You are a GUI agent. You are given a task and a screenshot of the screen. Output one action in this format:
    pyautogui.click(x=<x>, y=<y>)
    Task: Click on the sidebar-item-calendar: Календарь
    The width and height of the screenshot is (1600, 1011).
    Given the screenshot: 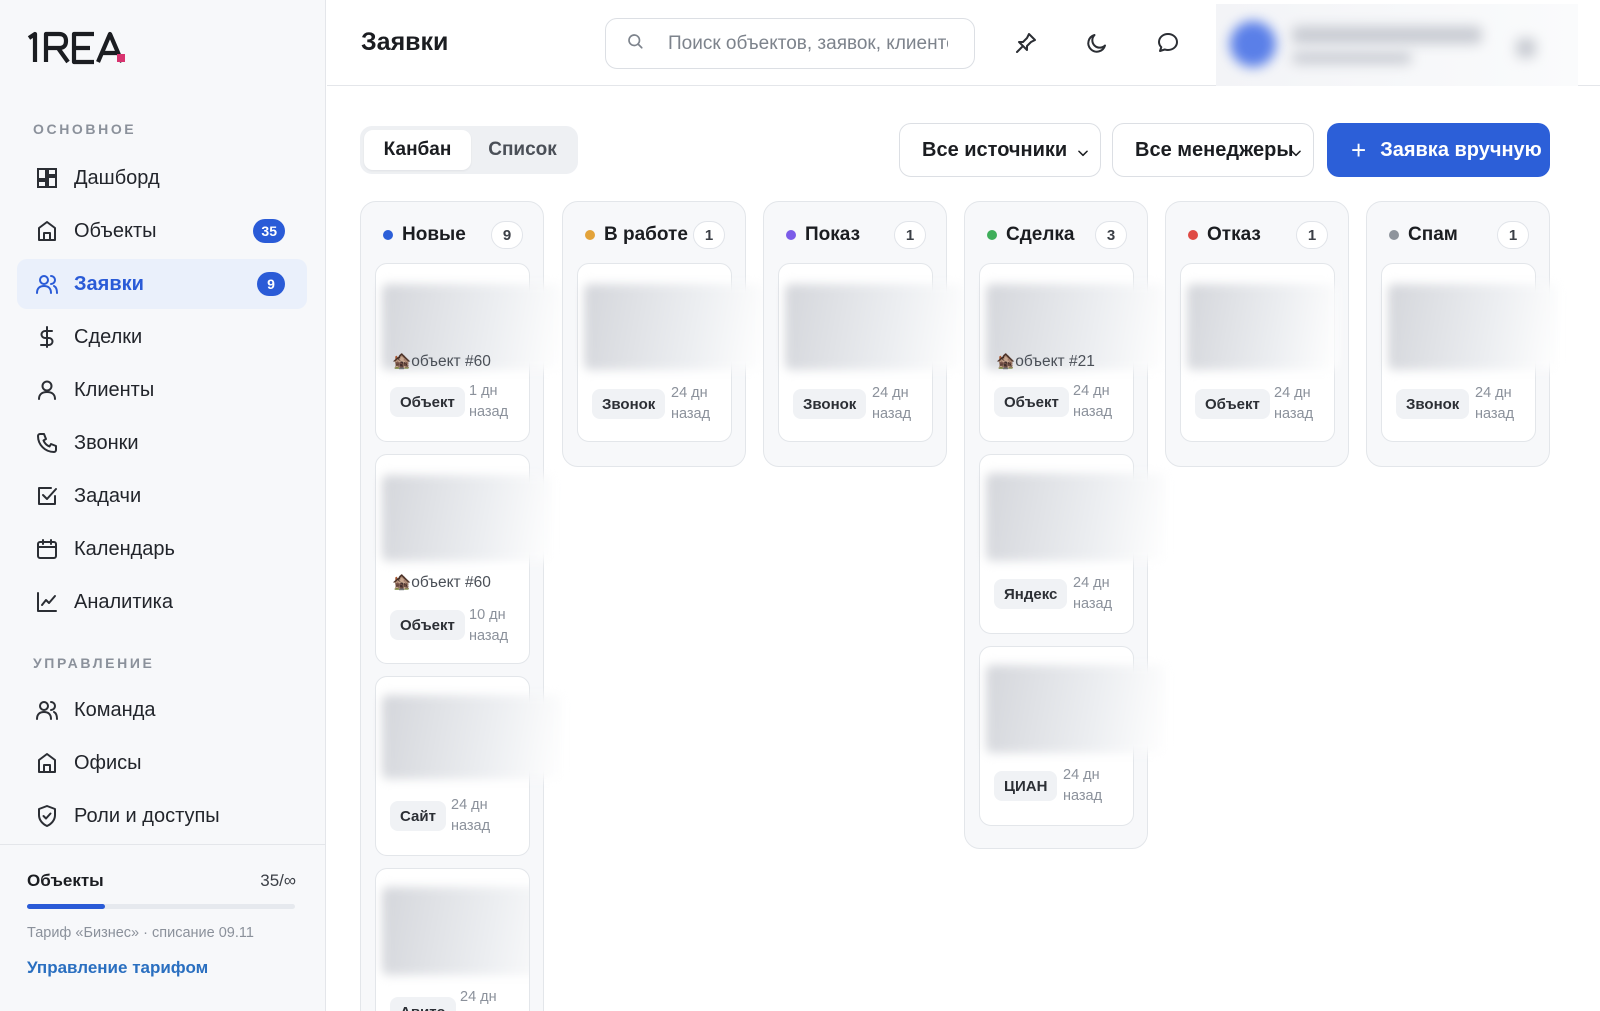 What is the action you would take?
    pyautogui.click(x=162, y=549)
    